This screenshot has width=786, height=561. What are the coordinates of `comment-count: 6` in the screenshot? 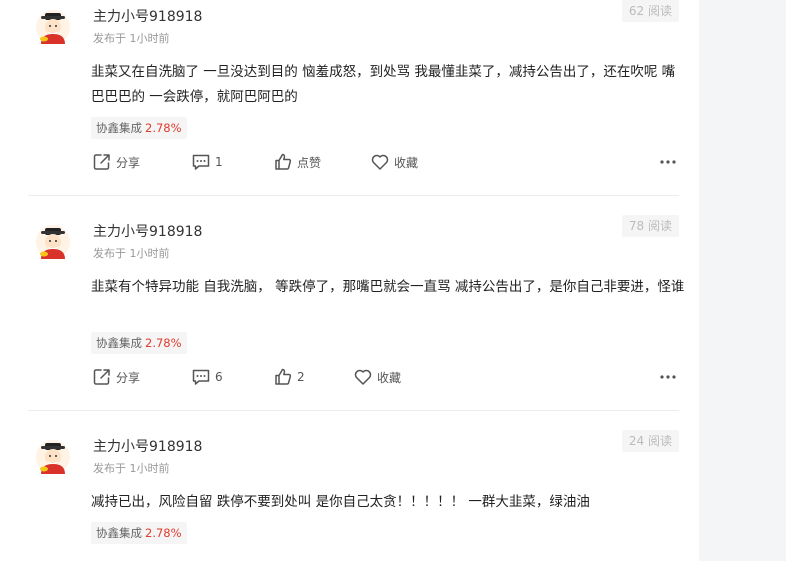 It's located at (219, 377).